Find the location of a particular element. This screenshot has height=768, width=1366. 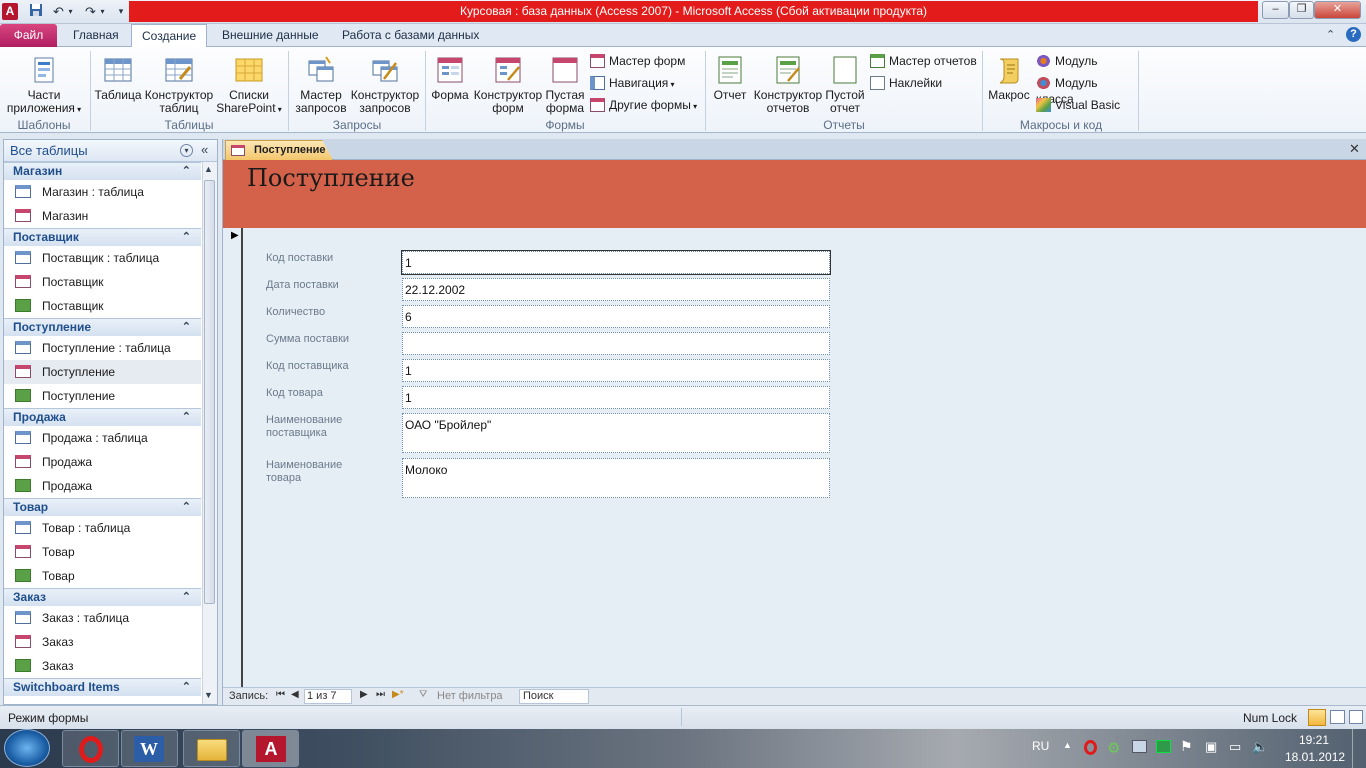

nav-item-table: Продажа : таблица is located at coordinates (102, 438).